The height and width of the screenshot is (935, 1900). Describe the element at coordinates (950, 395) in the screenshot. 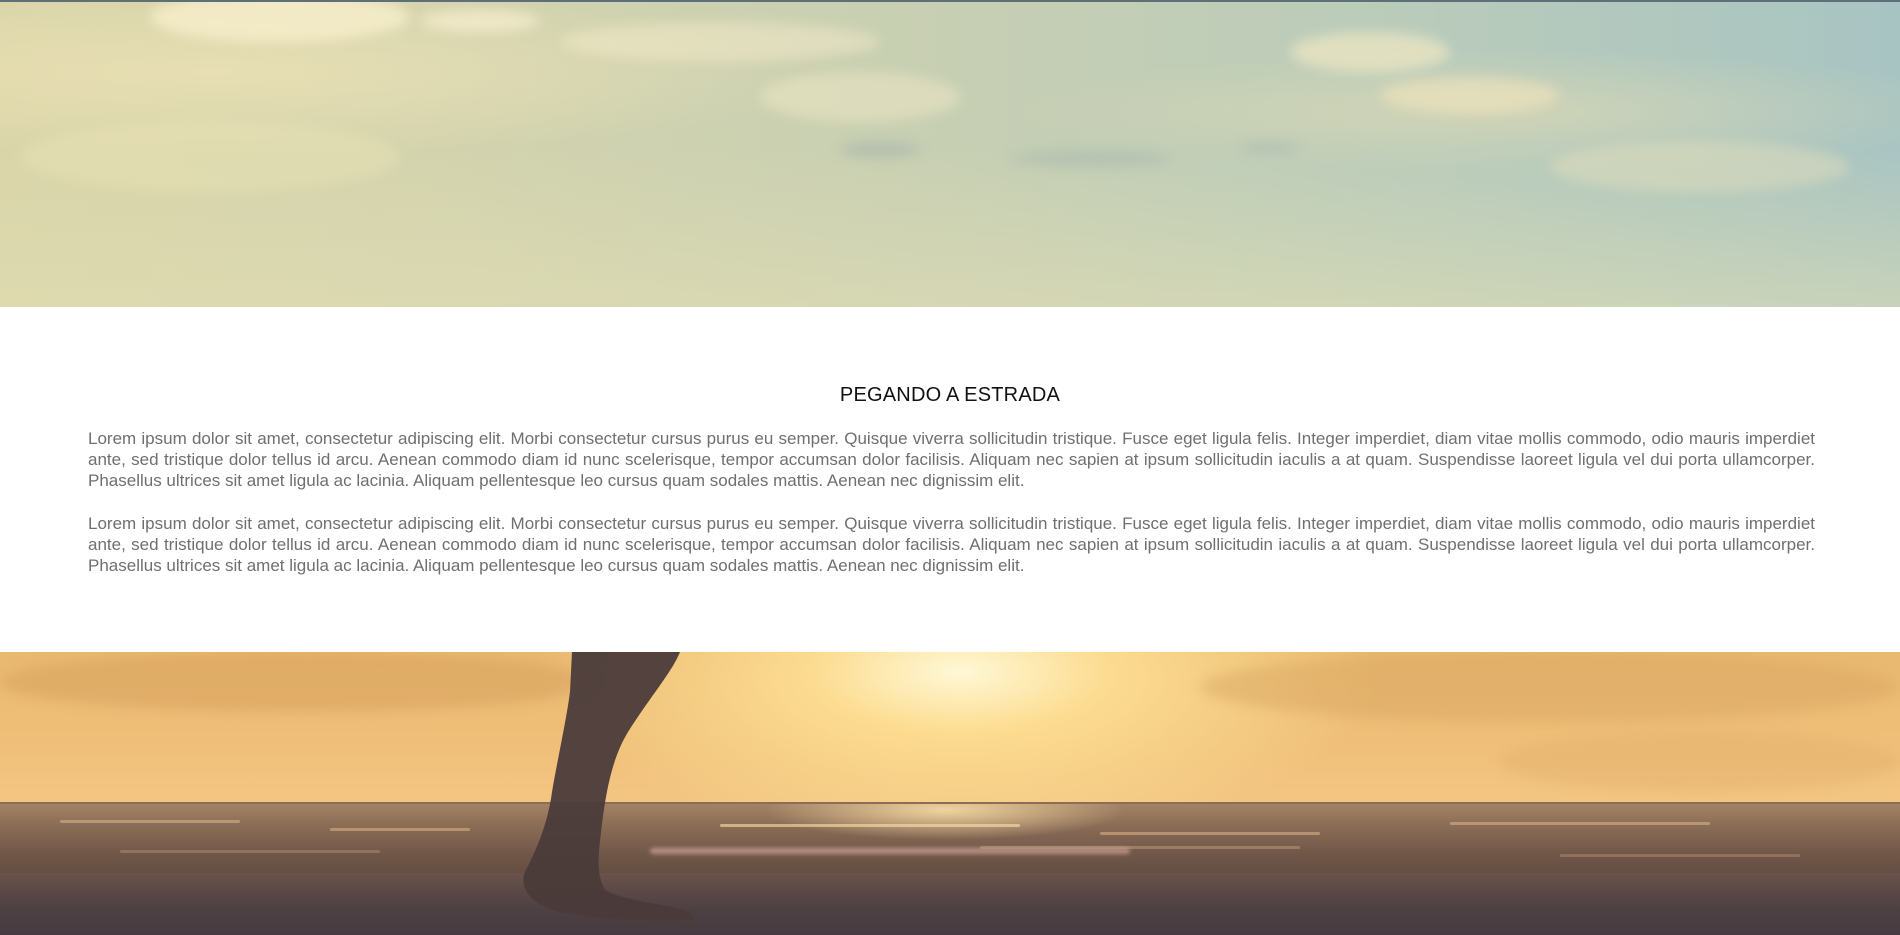

I see `section-title: PEGANDO A ESTRADA` at that location.